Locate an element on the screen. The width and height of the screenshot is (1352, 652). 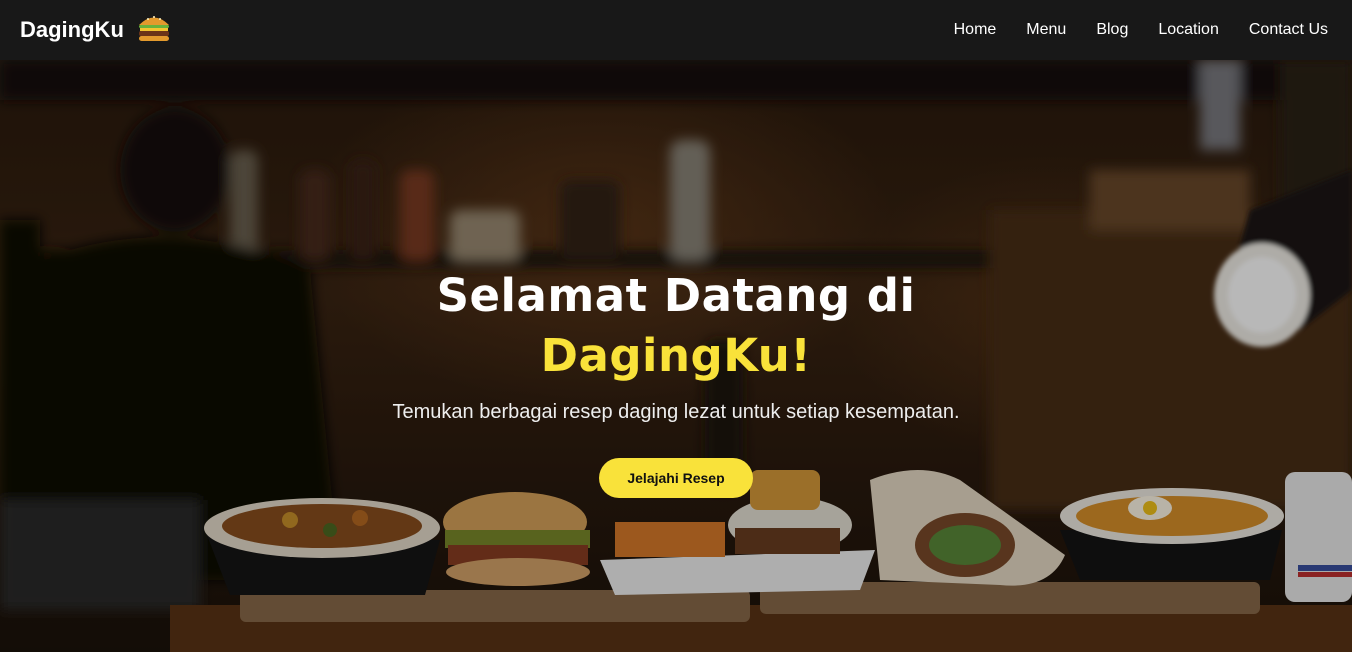
nav-links: Home Menu Blog Location Contact Us is located at coordinates (1143, 30).